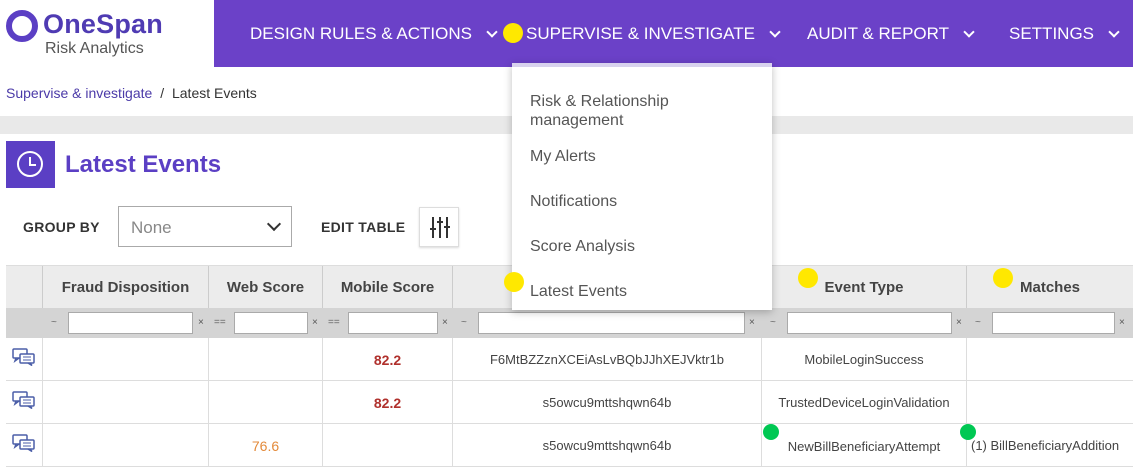 This screenshot has height=468, width=1133. Describe the element at coordinates (103, 24) in the screenshot. I see `logo-name: OneSpan` at that location.